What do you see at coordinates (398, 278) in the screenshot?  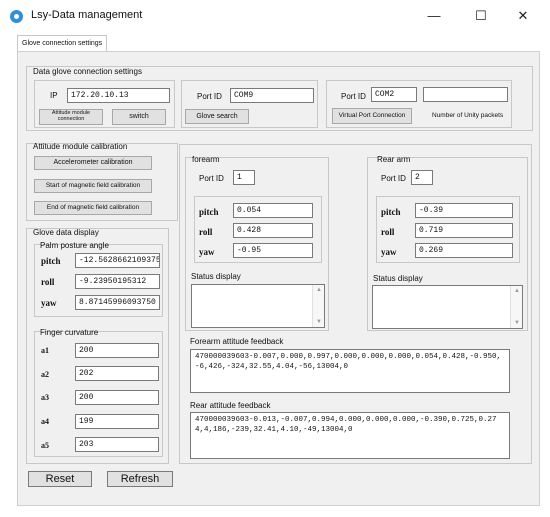 I see `rear-arm-status-label: Status display` at bounding box center [398, 278].